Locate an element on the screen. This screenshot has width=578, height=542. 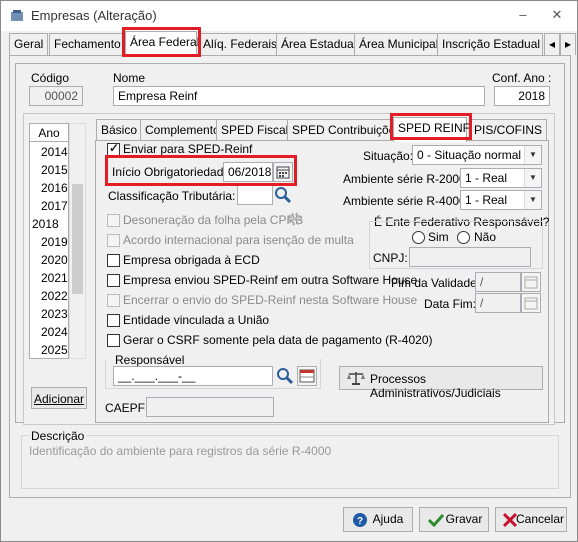
year-item: 2020 is located at coordinates (49, 260).